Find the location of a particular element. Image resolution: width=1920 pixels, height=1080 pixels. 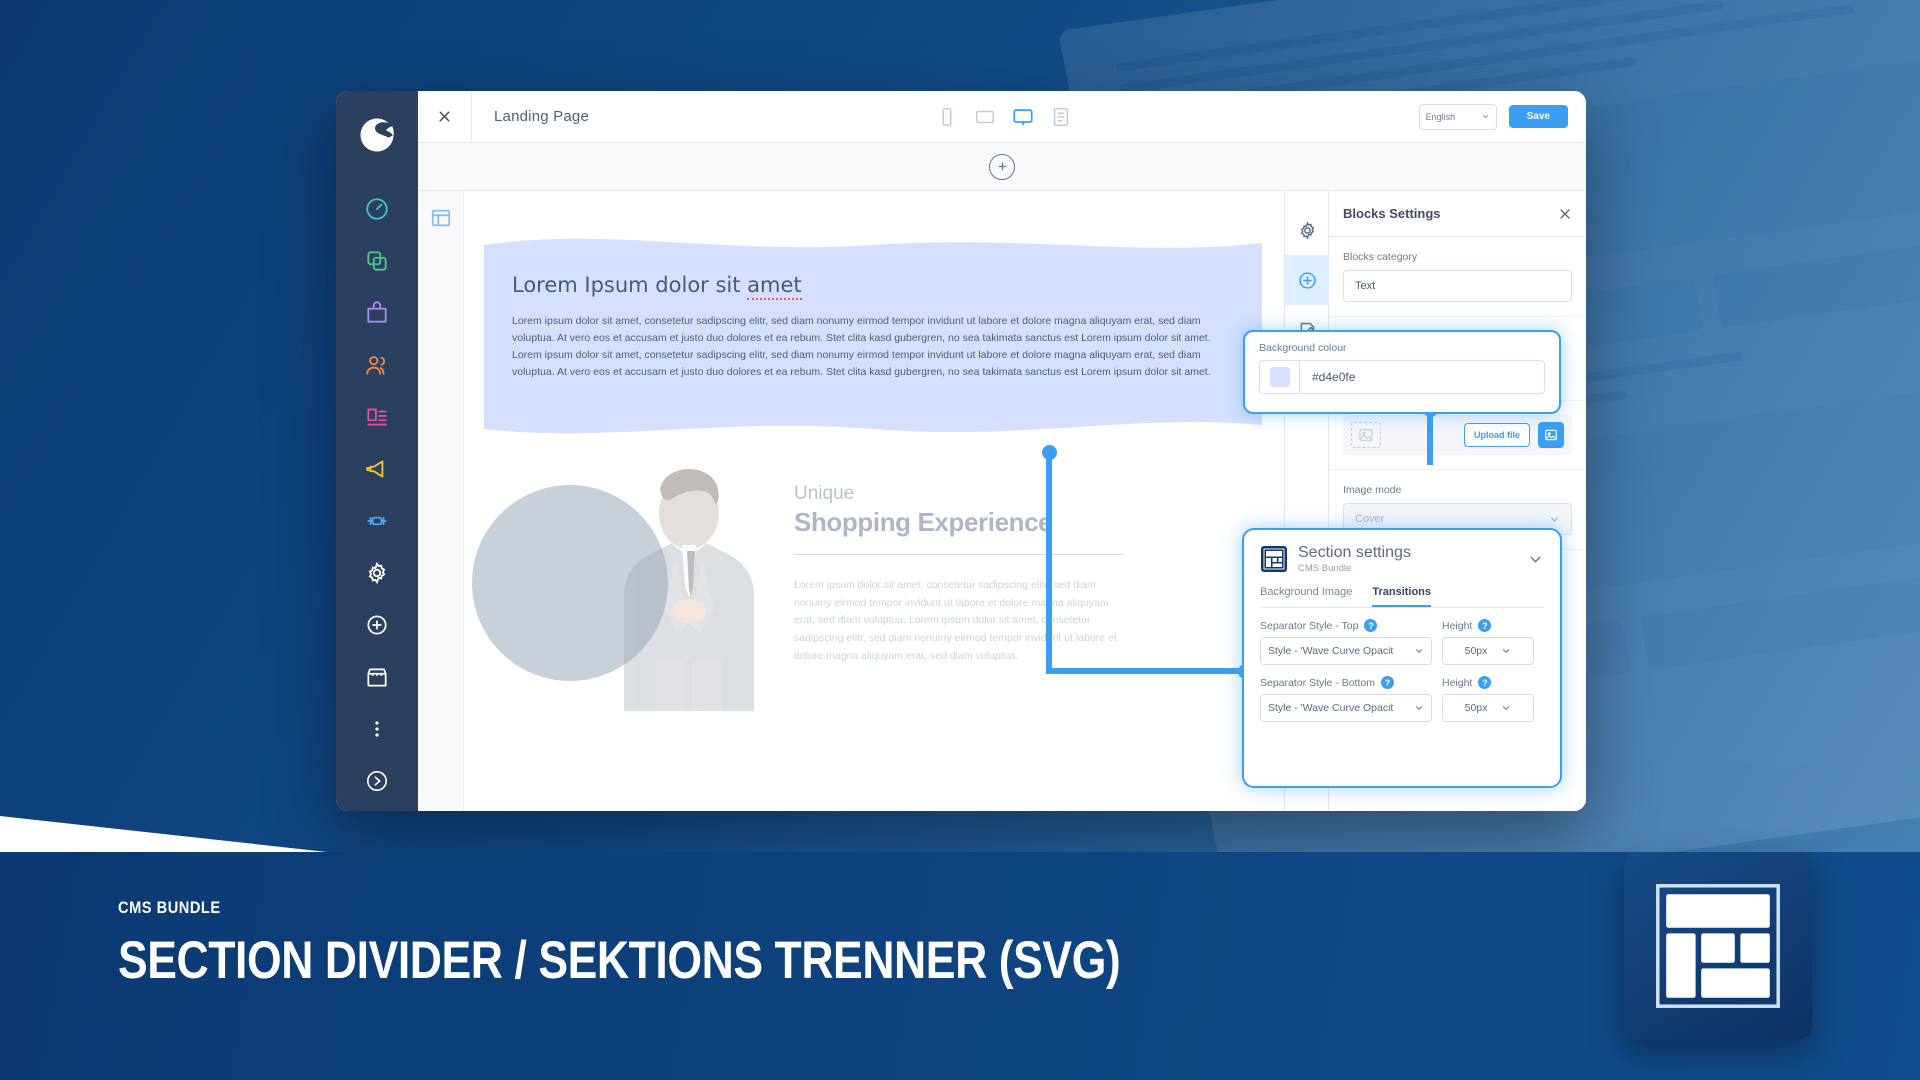

hero-heading-marked: amet is located at coordinates (774, 286).